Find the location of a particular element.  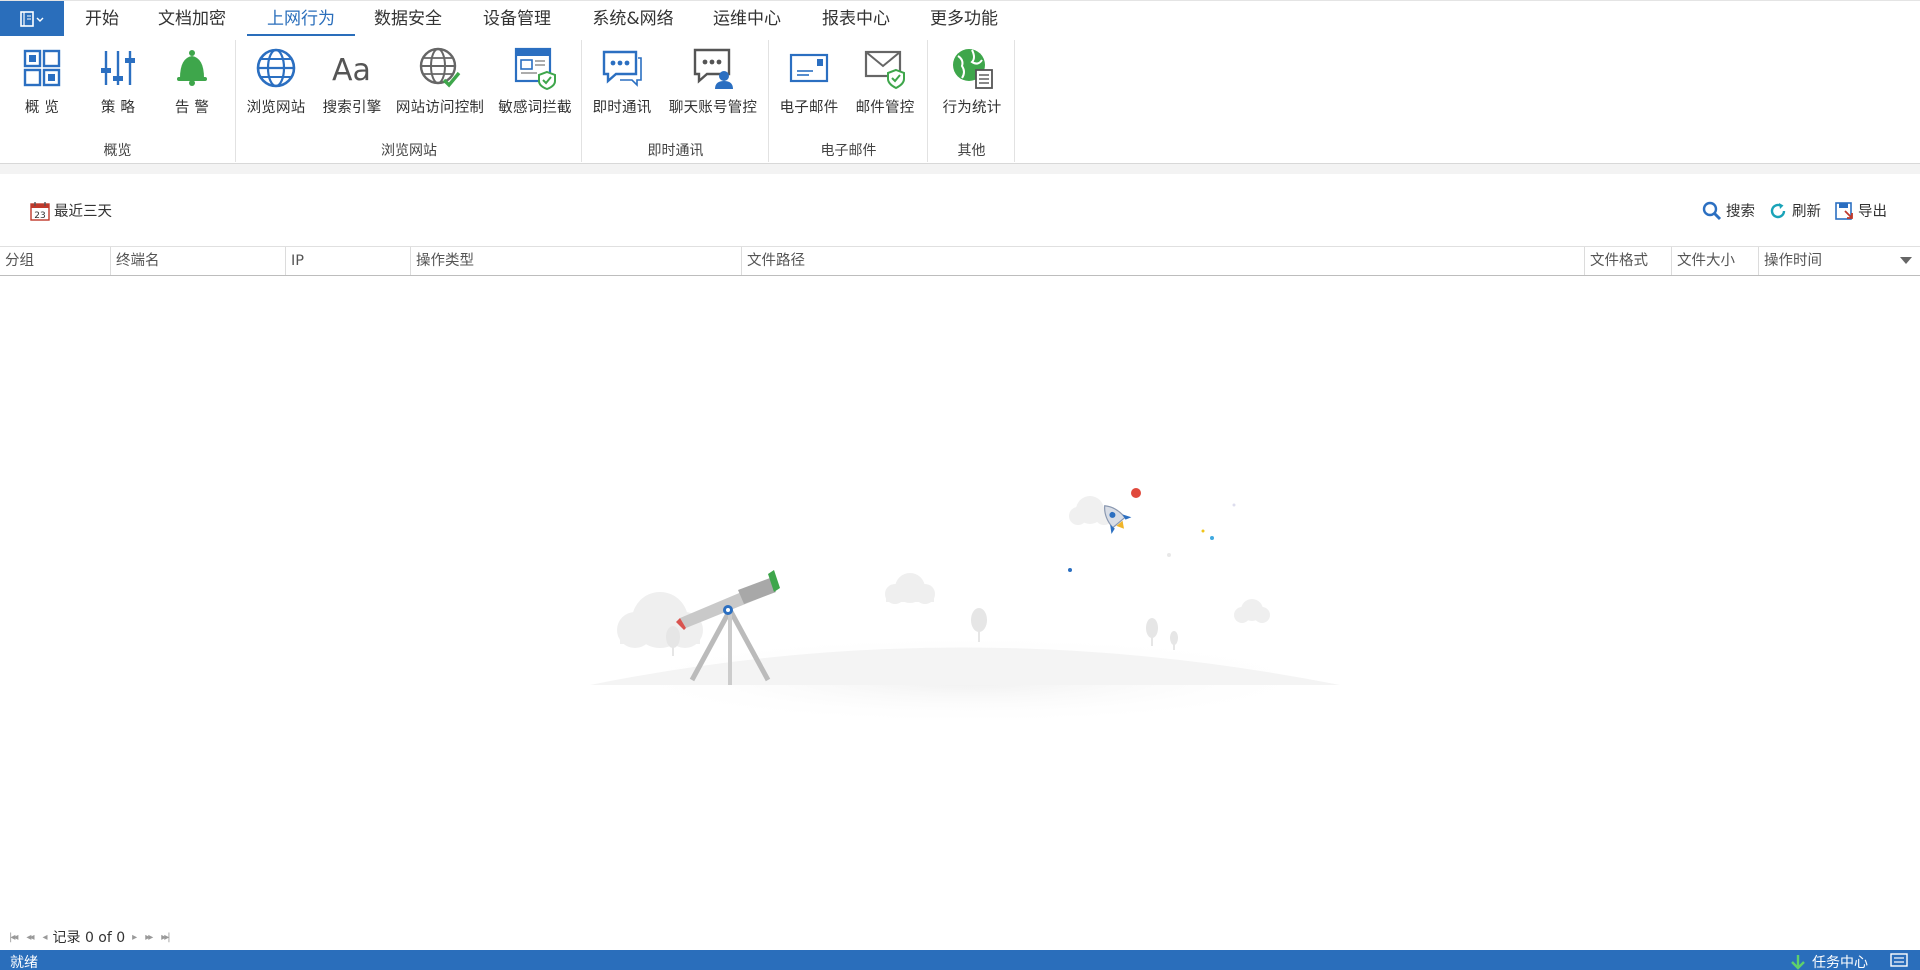

chat-account-control-button: 聊天账号管控 is located at coordinates (713, 81).